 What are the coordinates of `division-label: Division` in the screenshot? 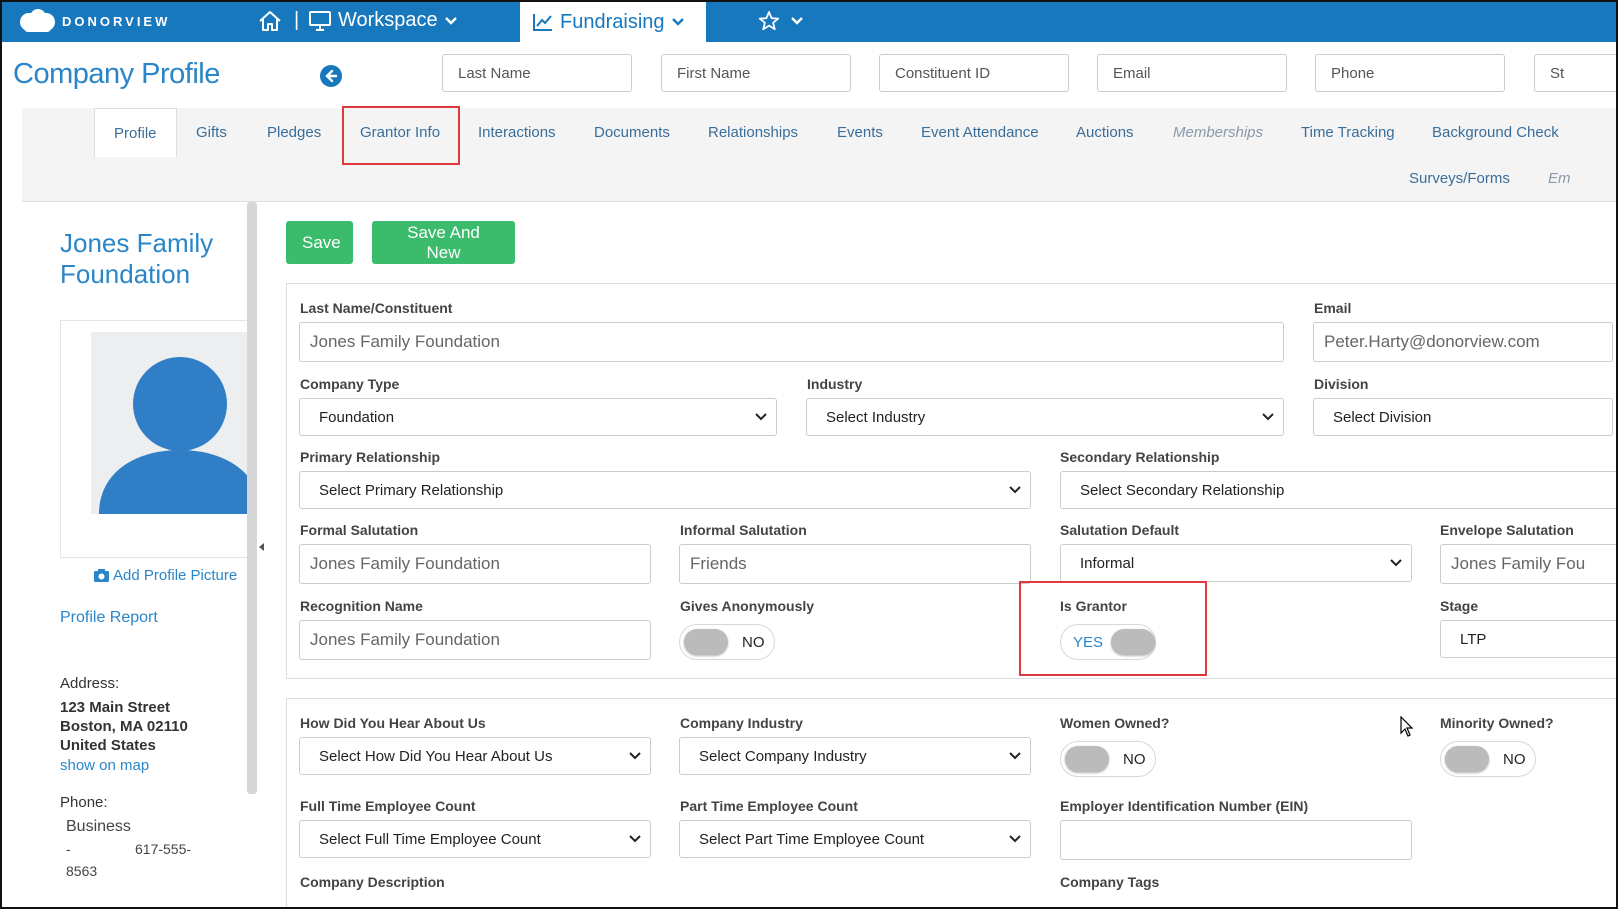 It's located at (1341, 384).